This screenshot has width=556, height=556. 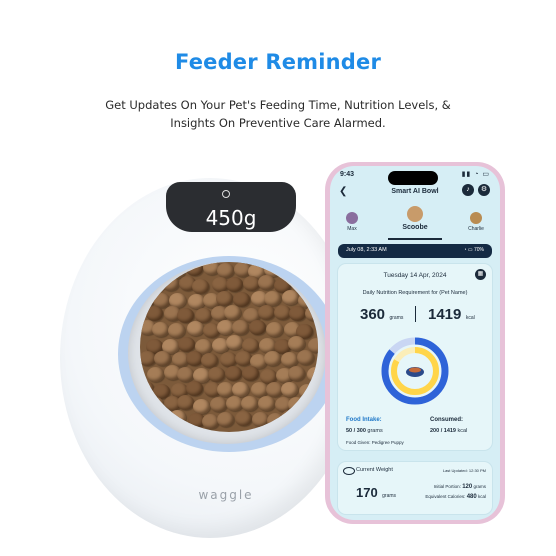 I want to click on device-status: ◔ ▭ 70%, so click(x=473, y=250).